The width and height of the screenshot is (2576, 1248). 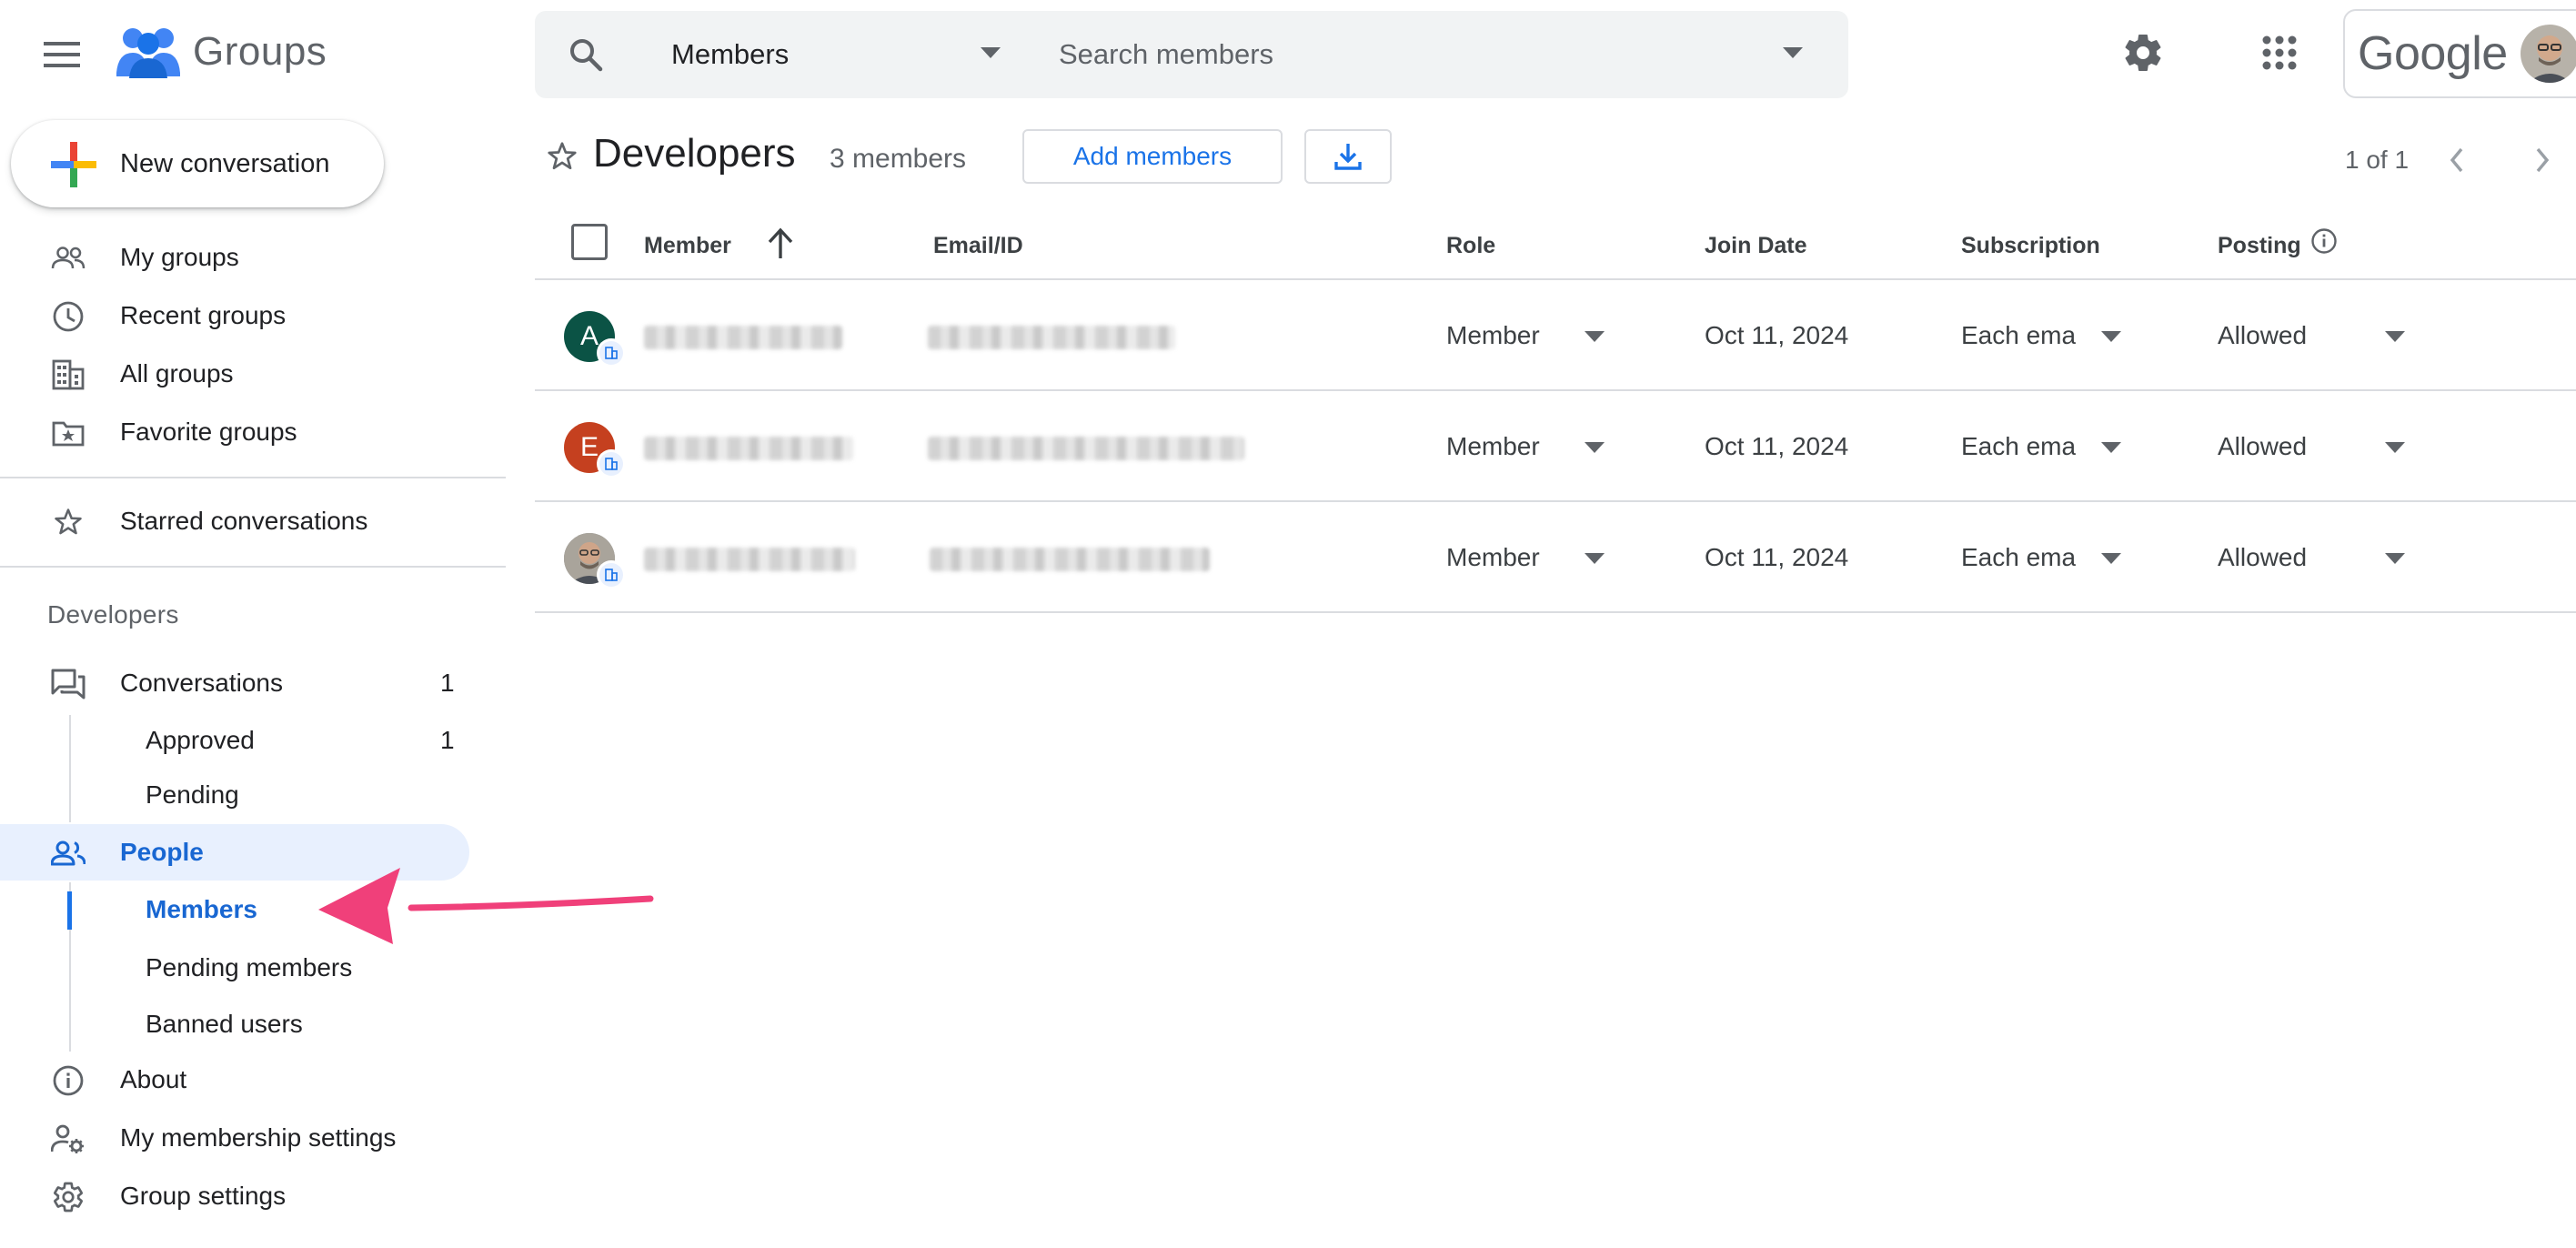 I want to click on sidebar-item-my-groups: My groups, so click(x=236, y=257).